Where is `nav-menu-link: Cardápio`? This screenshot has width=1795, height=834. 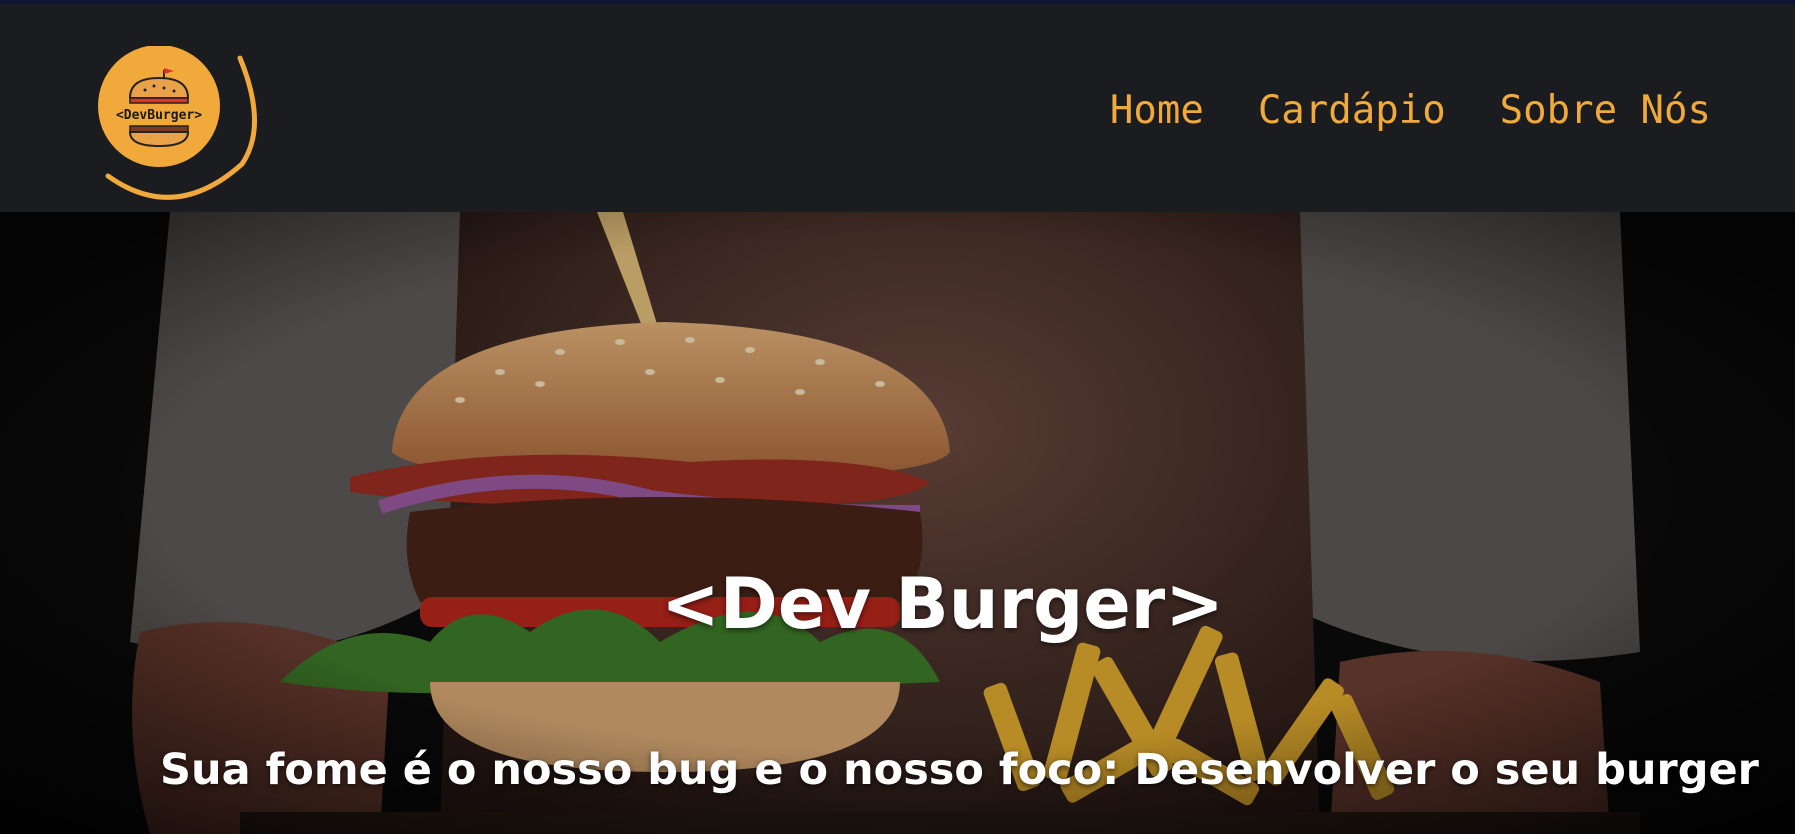 nav-menu-link: Cardápio is located at coordinates (1352, 111).